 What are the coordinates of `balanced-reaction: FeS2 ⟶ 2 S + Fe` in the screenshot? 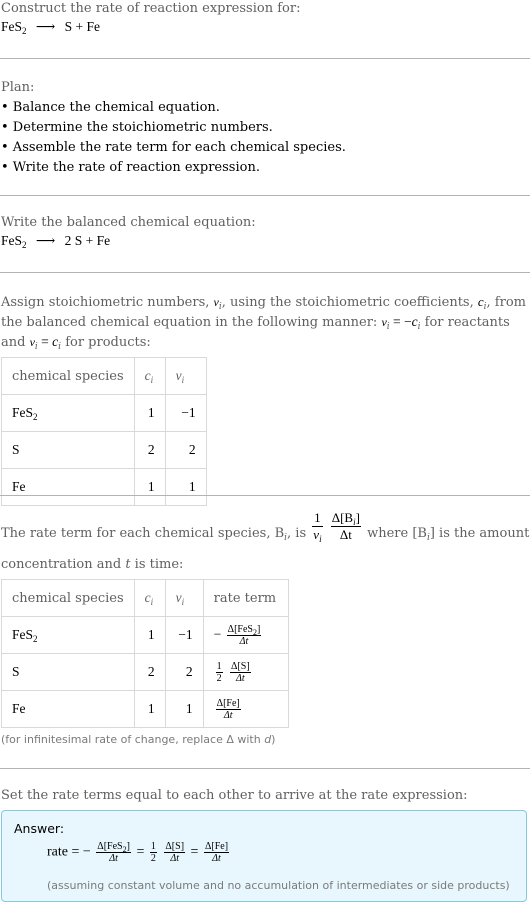 It's located at (56, 241).